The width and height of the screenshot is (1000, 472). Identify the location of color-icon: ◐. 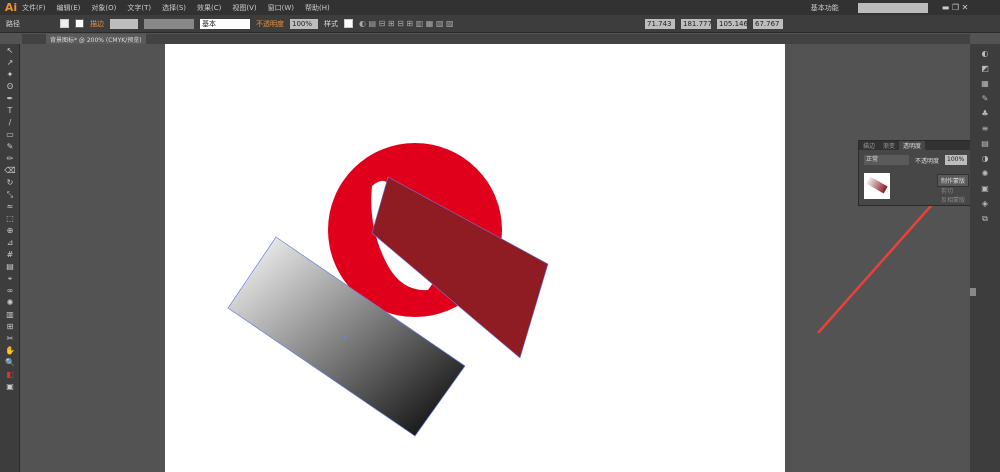
(985, 54).